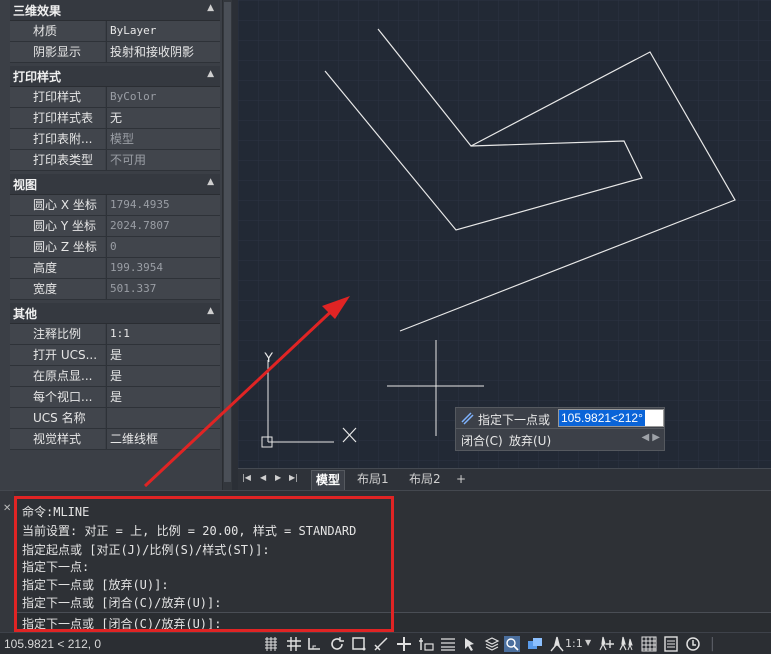  Describe the element at coordinates (693, 644) in the screenshot. I see `isolate-objects-icon` at that location.